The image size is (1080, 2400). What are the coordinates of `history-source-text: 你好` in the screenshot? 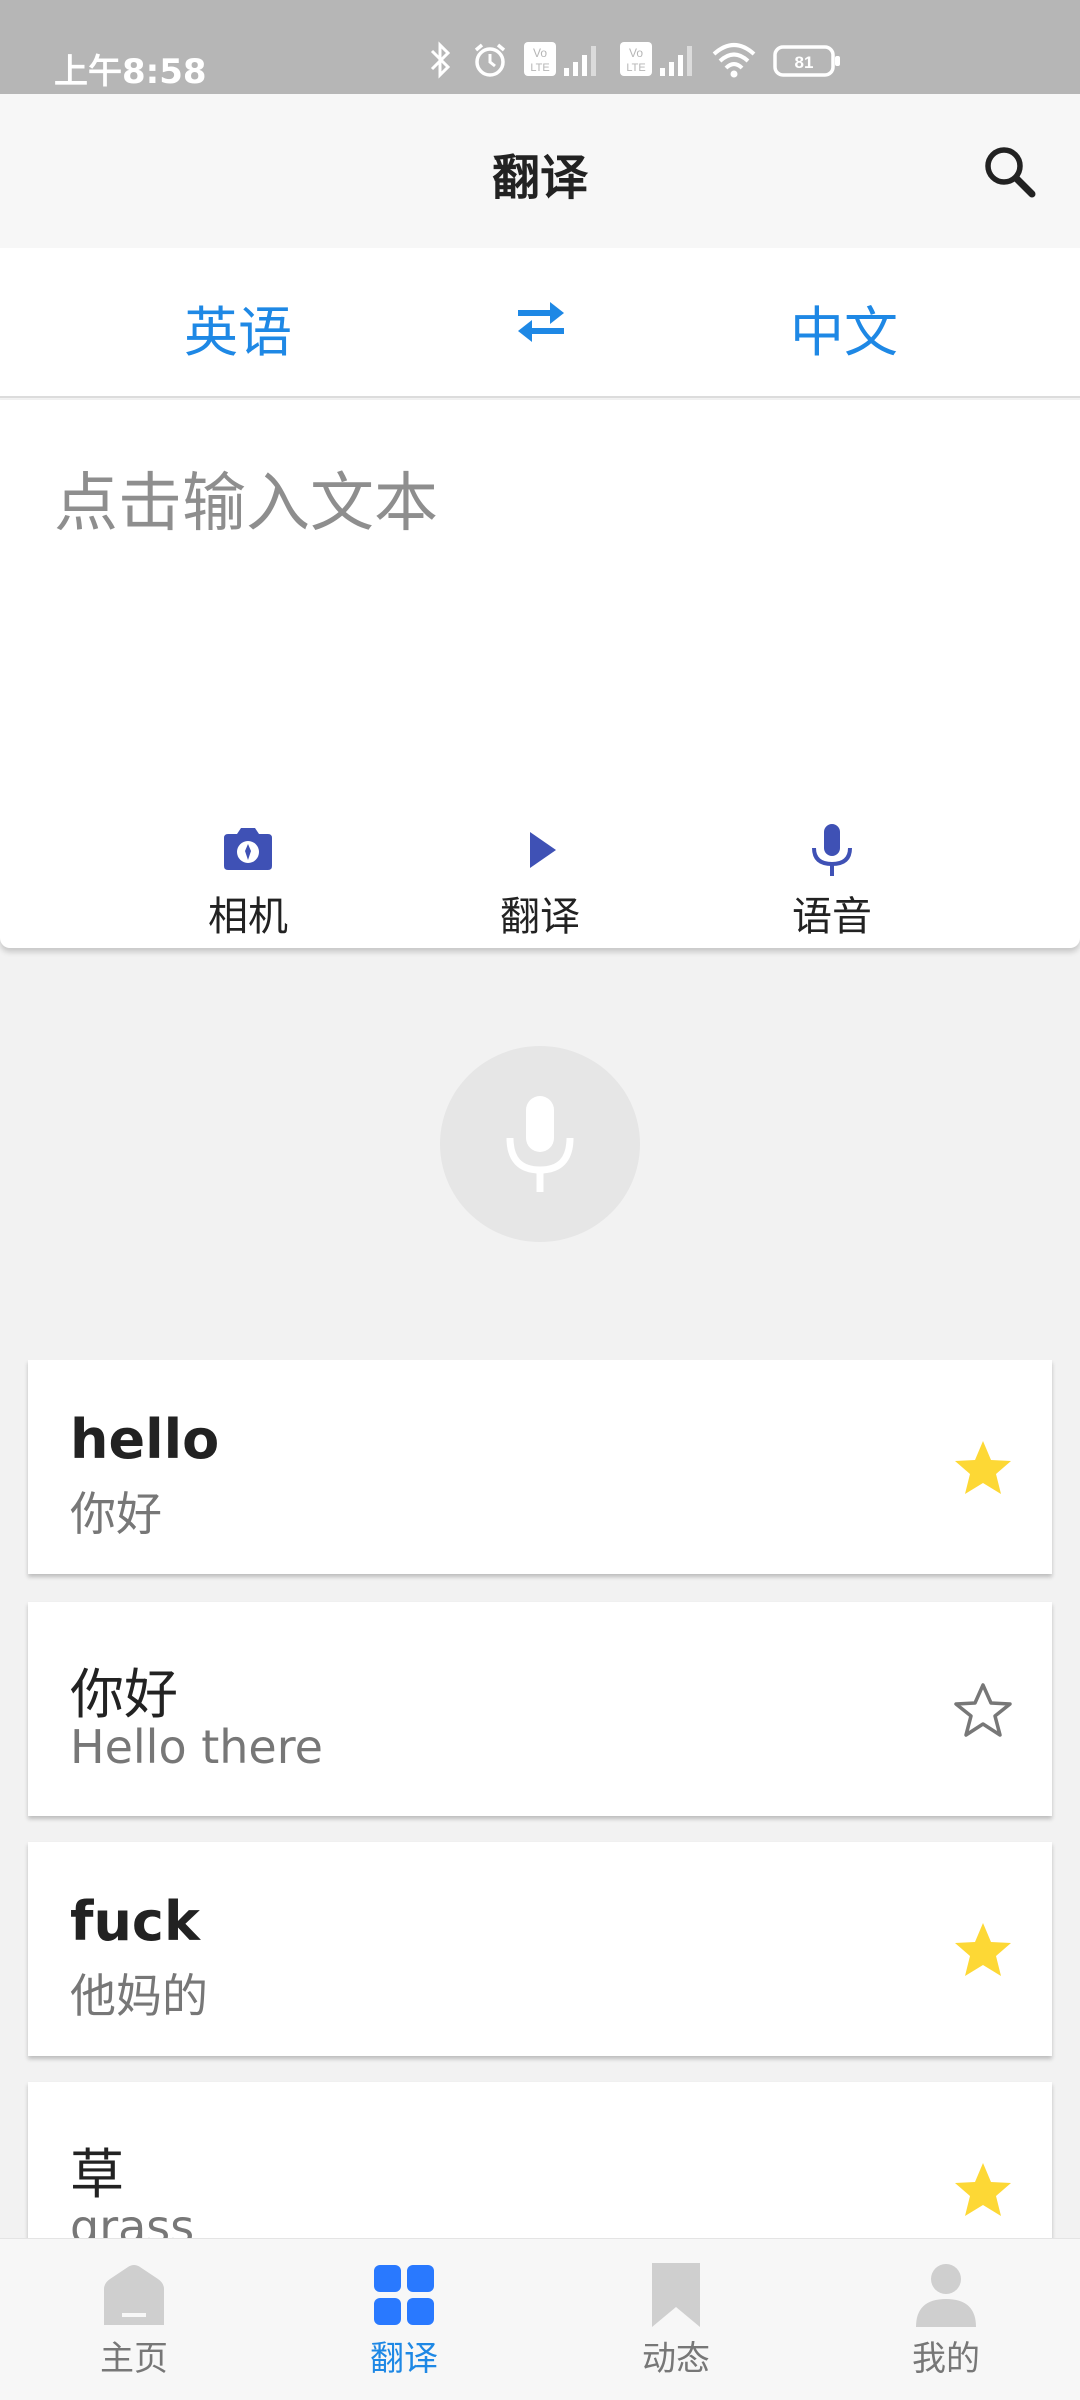 It's located at (124, 1694).